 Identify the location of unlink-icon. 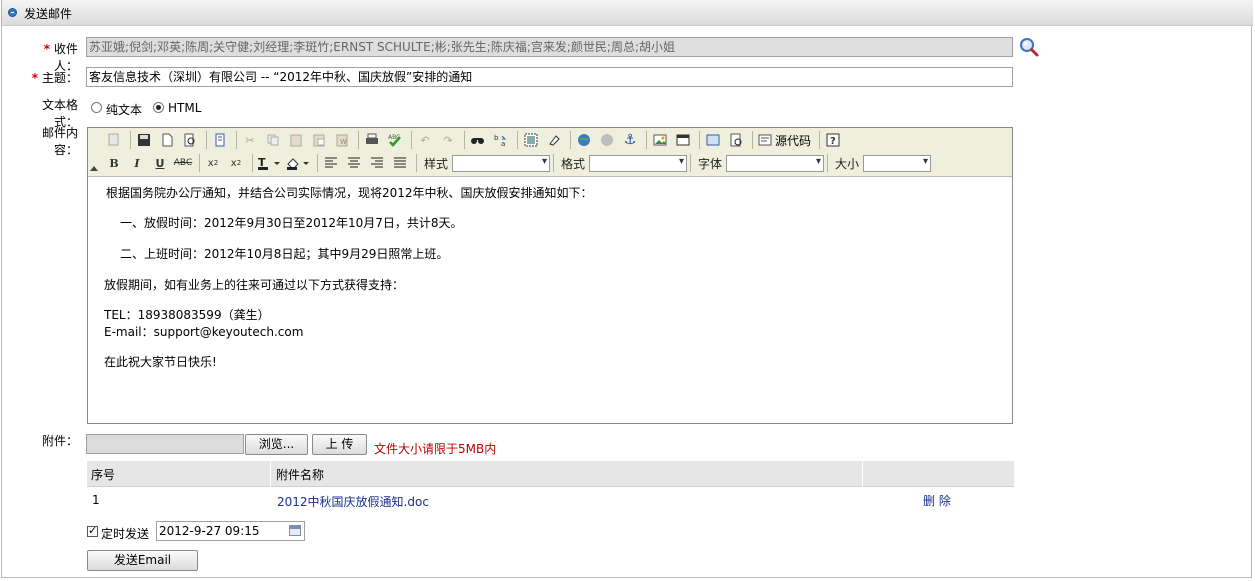
(607, 140).